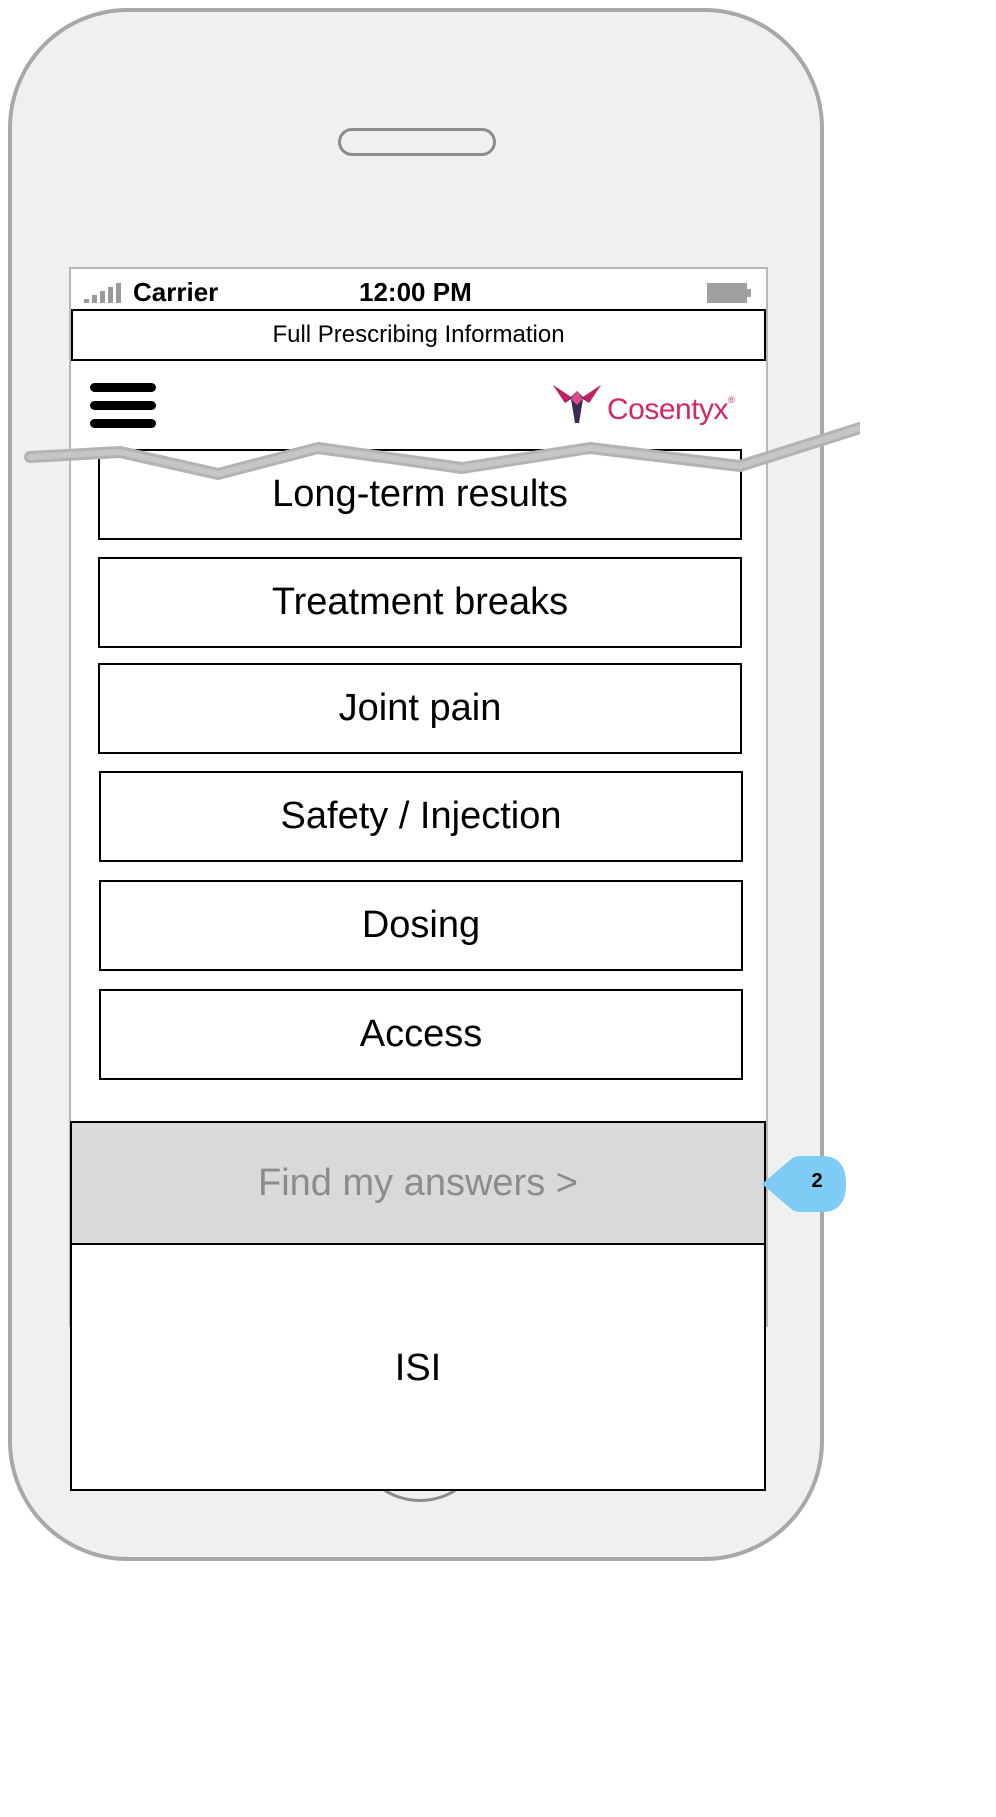 This screenshot has height=1817, width=996. Describe the element at coordinates (729, 293) in the screenshot. I see `battery-icon` at that location.